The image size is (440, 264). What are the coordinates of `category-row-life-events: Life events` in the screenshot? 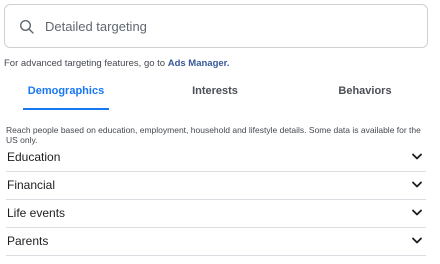 It's located at (216, 214).